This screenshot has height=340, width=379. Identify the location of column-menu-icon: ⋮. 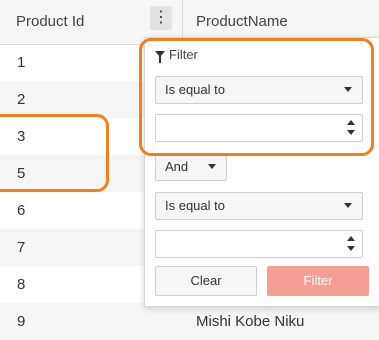
(161, 18).